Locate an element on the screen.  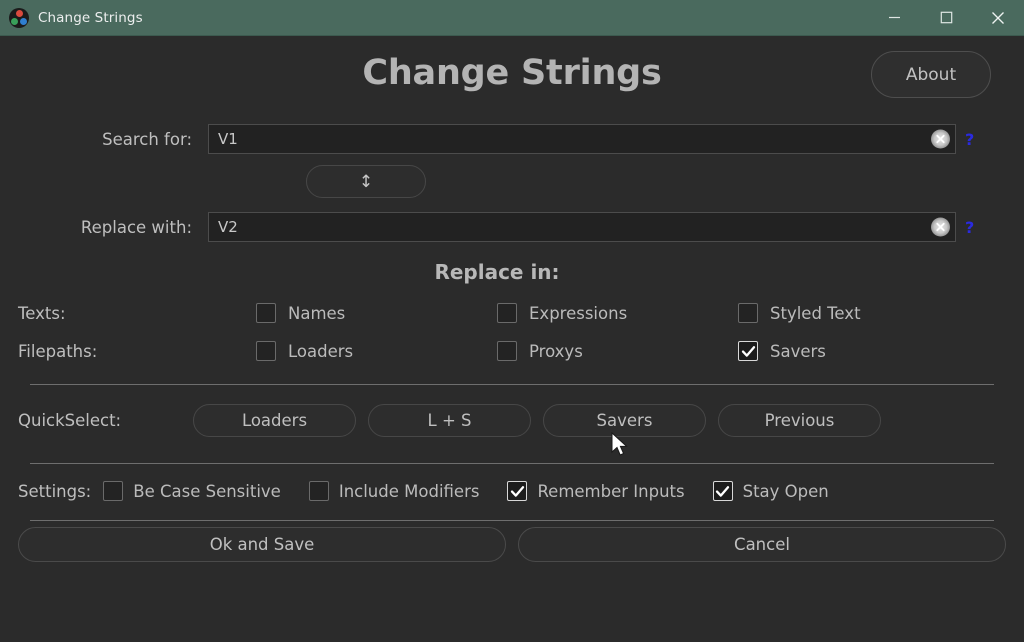
page-title: Change Strings is located at coordinates (512, 73).